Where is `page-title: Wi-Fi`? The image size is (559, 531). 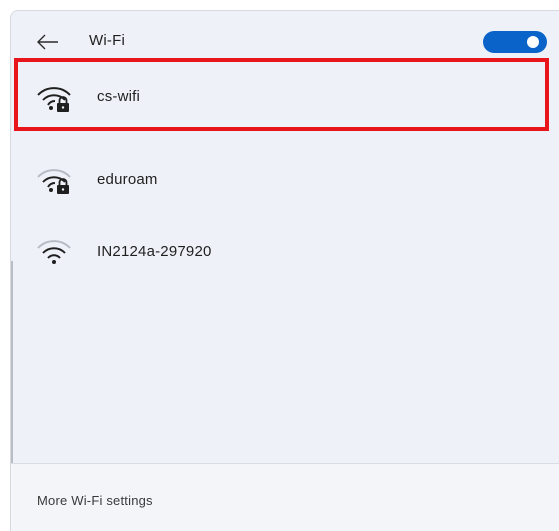
page-title: Wi-Fi is located at coordinates (107, 40).